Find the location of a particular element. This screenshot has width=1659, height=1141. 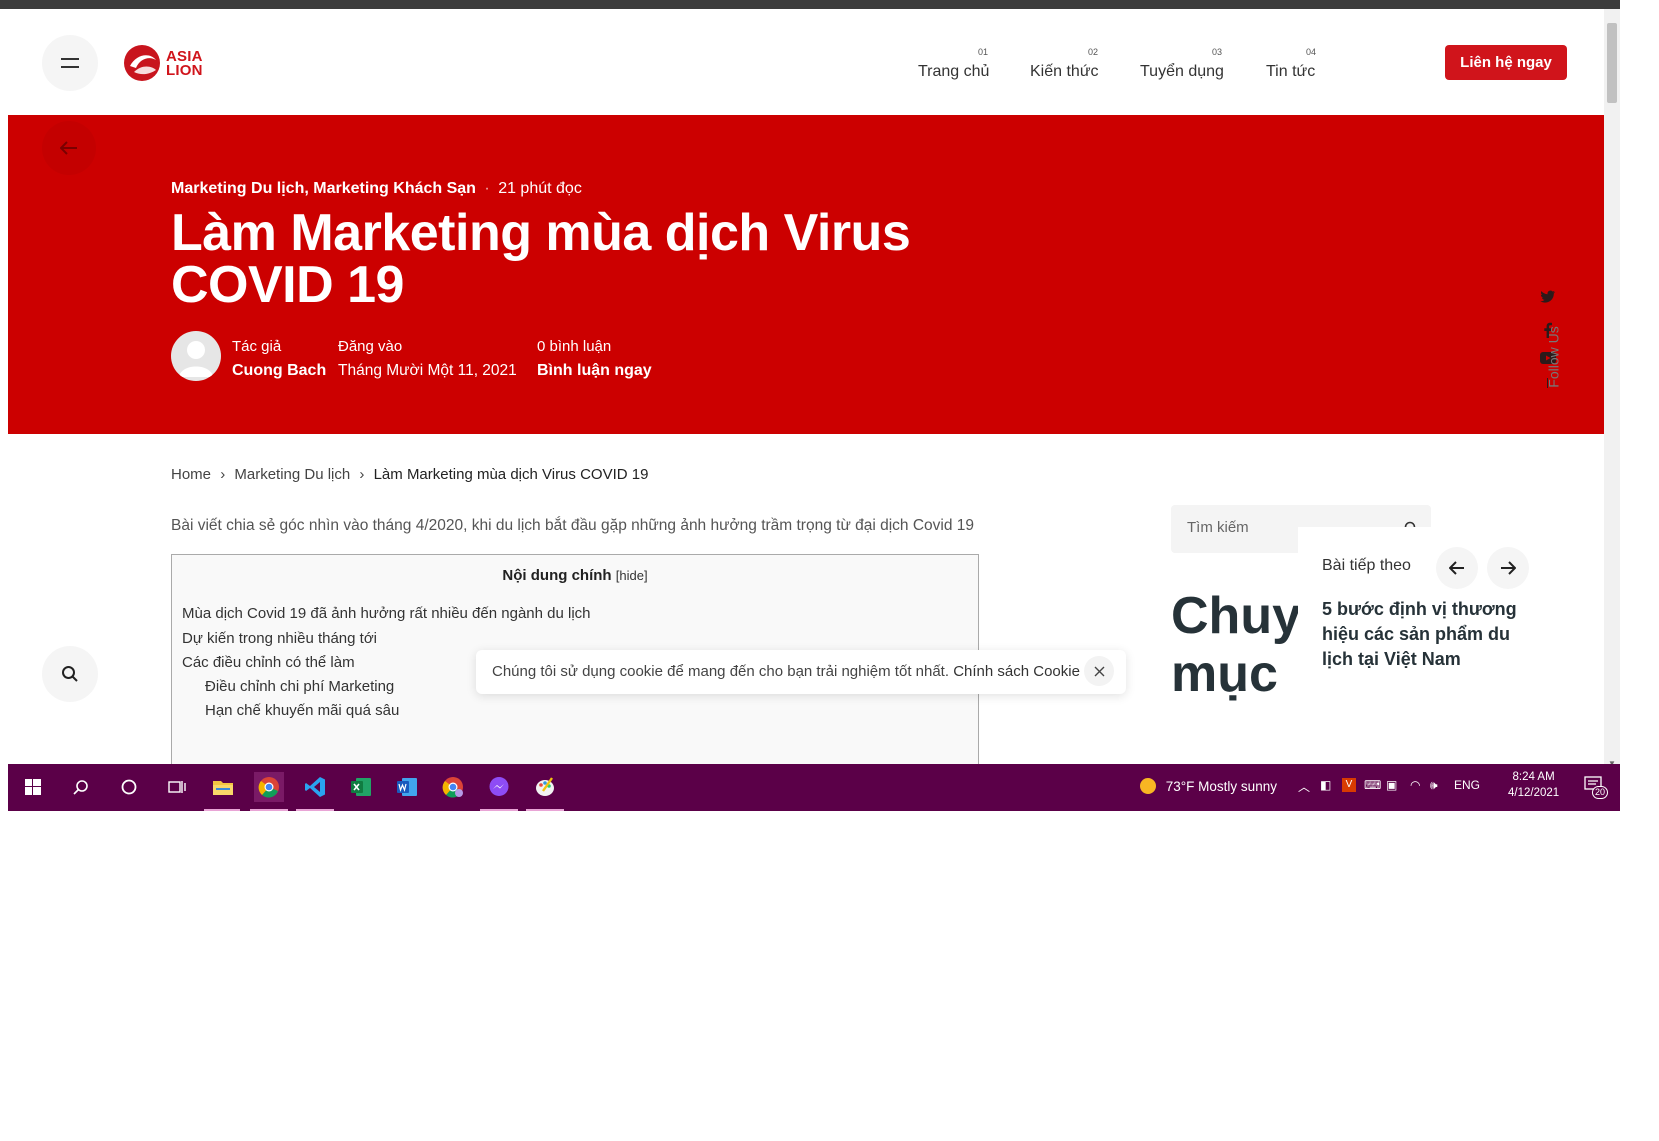

chevron-up-icon: ︿ is located at coordinates (1304, 786).